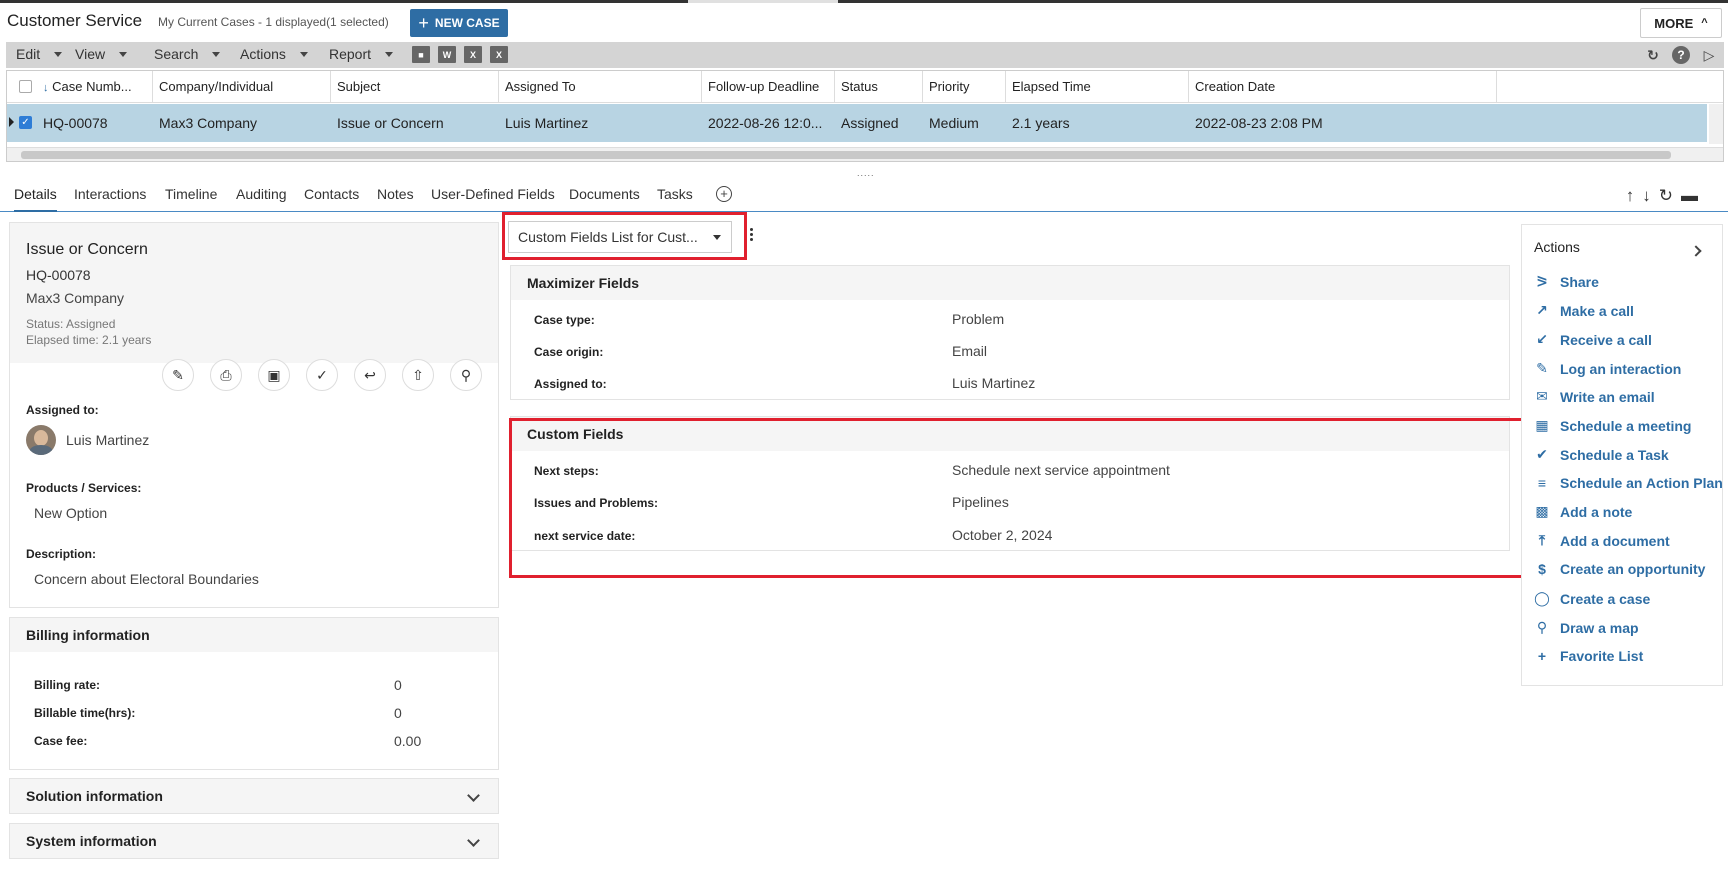 Image resolution: width=1728 pixels, height=870 pixels. I want to click on billing-title: Billing information, so click(88, 635).